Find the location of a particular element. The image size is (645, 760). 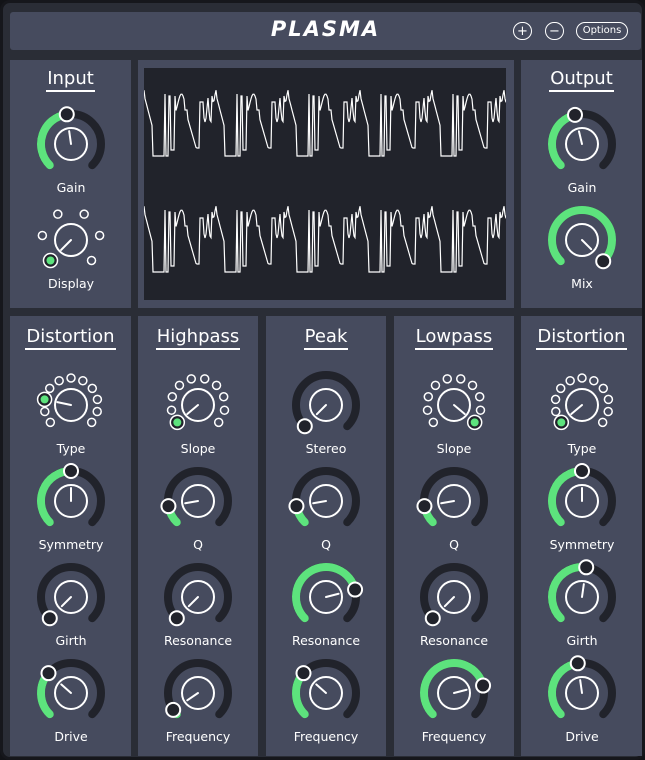

highpass-title: Highpass is located at coordinates (198, 338).